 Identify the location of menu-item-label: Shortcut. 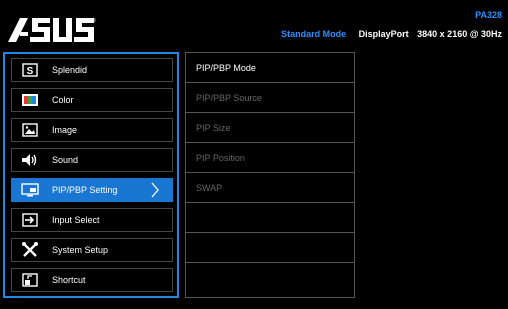
(69, 280).